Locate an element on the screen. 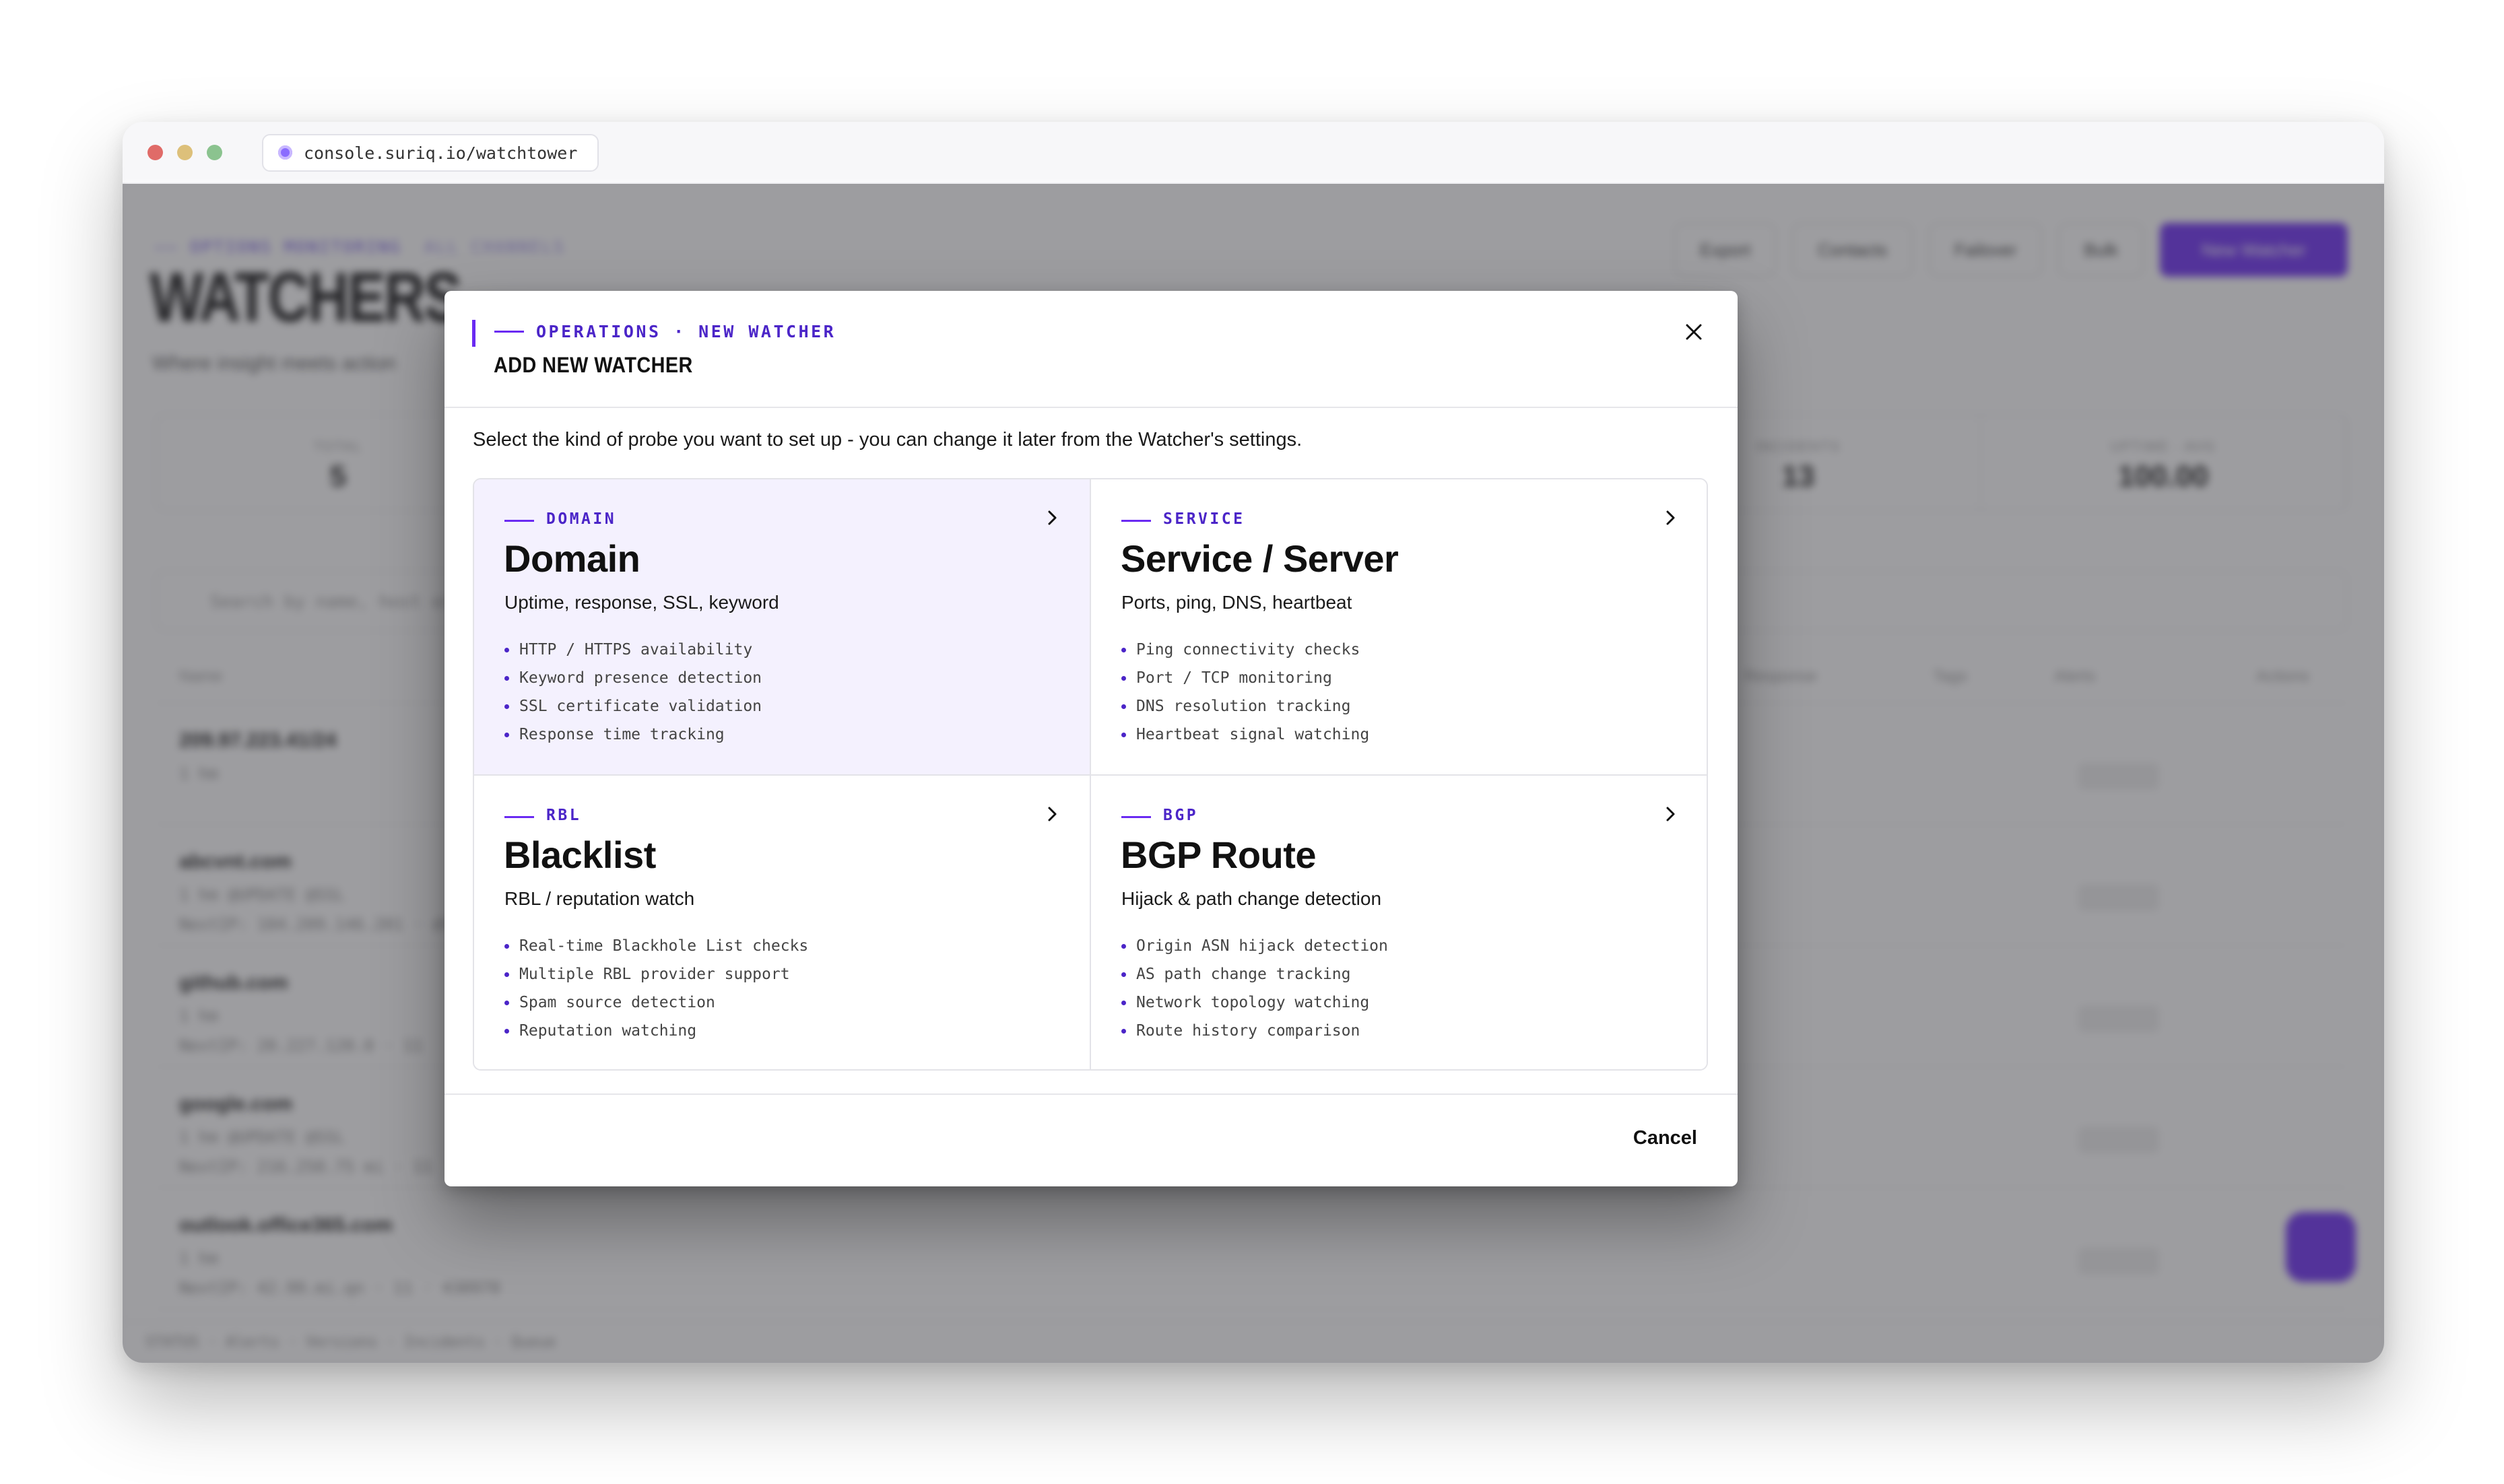 The width and height of the screenshot is (2504, 1484). card-feature: Keyword presence detection is located at coordinates (633, 678).